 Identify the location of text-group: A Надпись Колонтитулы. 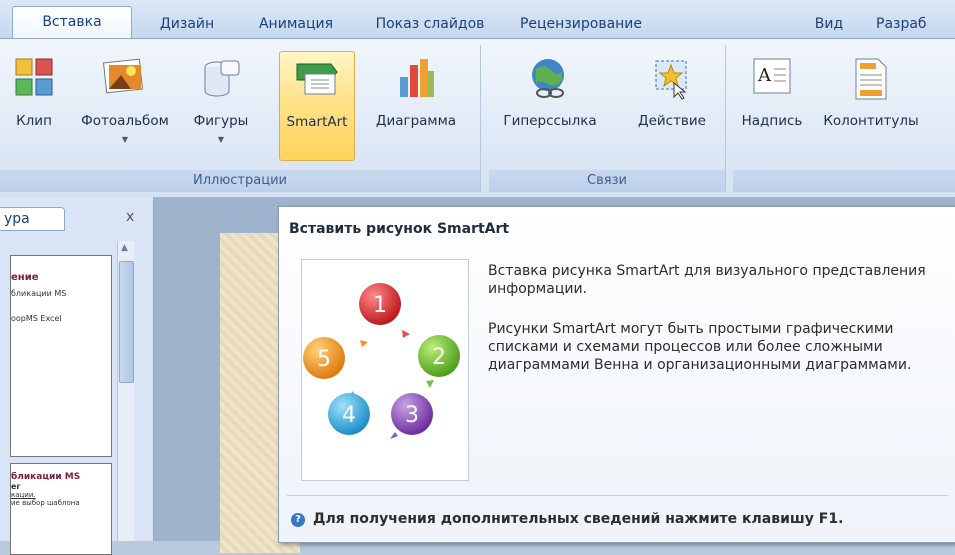
(844, 118).